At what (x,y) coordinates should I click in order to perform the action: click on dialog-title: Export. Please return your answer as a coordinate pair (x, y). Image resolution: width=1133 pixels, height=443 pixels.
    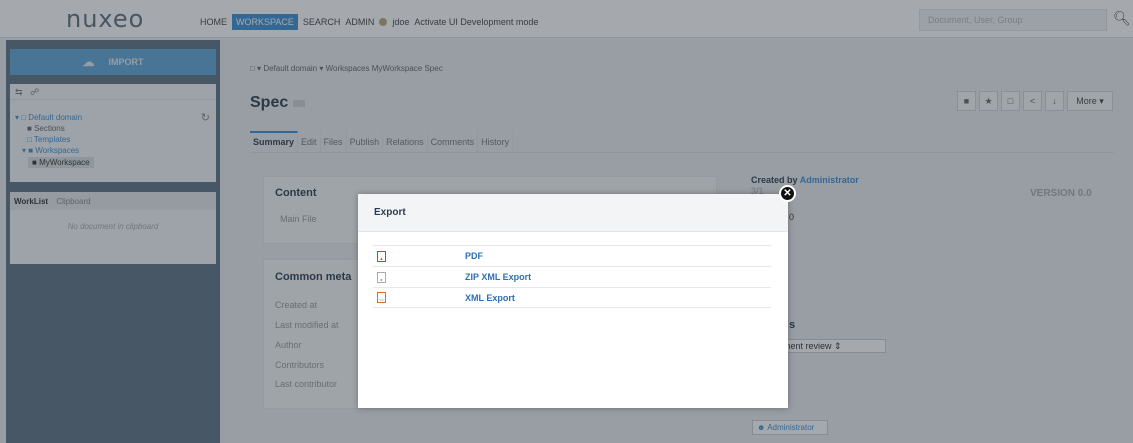
    Looking at the image, I should click on (573, 213).